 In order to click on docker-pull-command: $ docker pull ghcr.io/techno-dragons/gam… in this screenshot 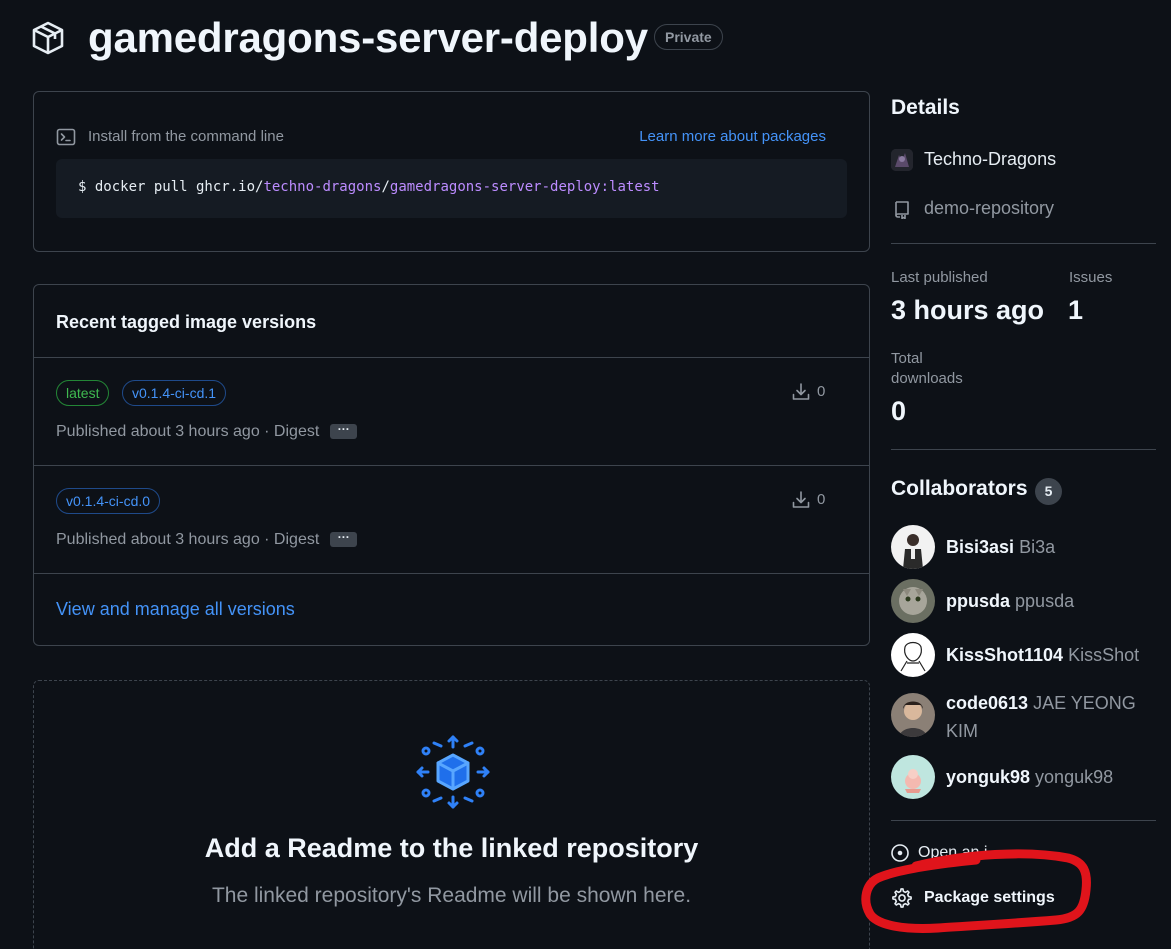, I will do `click(369, 187)`.